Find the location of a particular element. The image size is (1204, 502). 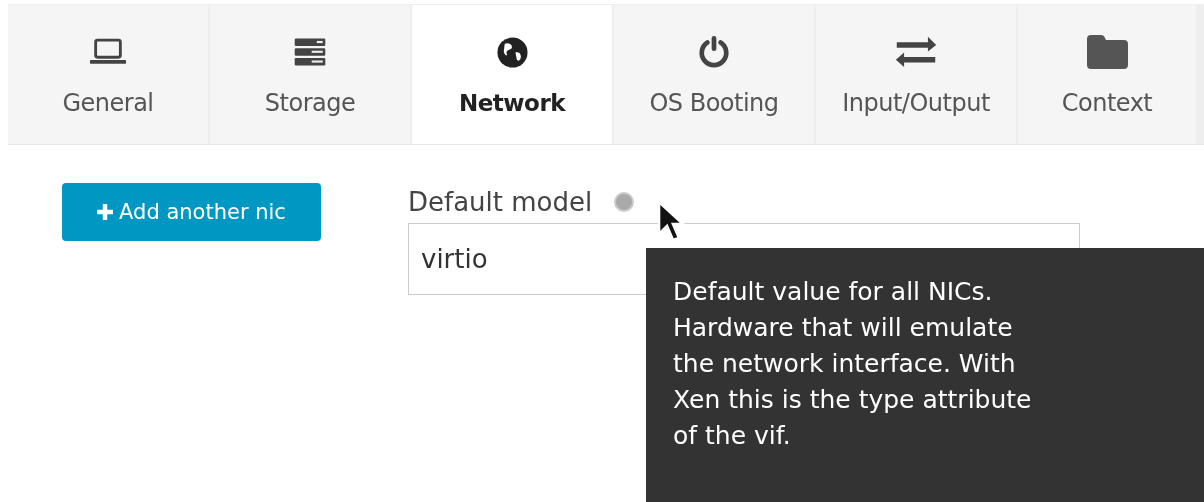

field-label: Default model is located at coordinates (500, 202).